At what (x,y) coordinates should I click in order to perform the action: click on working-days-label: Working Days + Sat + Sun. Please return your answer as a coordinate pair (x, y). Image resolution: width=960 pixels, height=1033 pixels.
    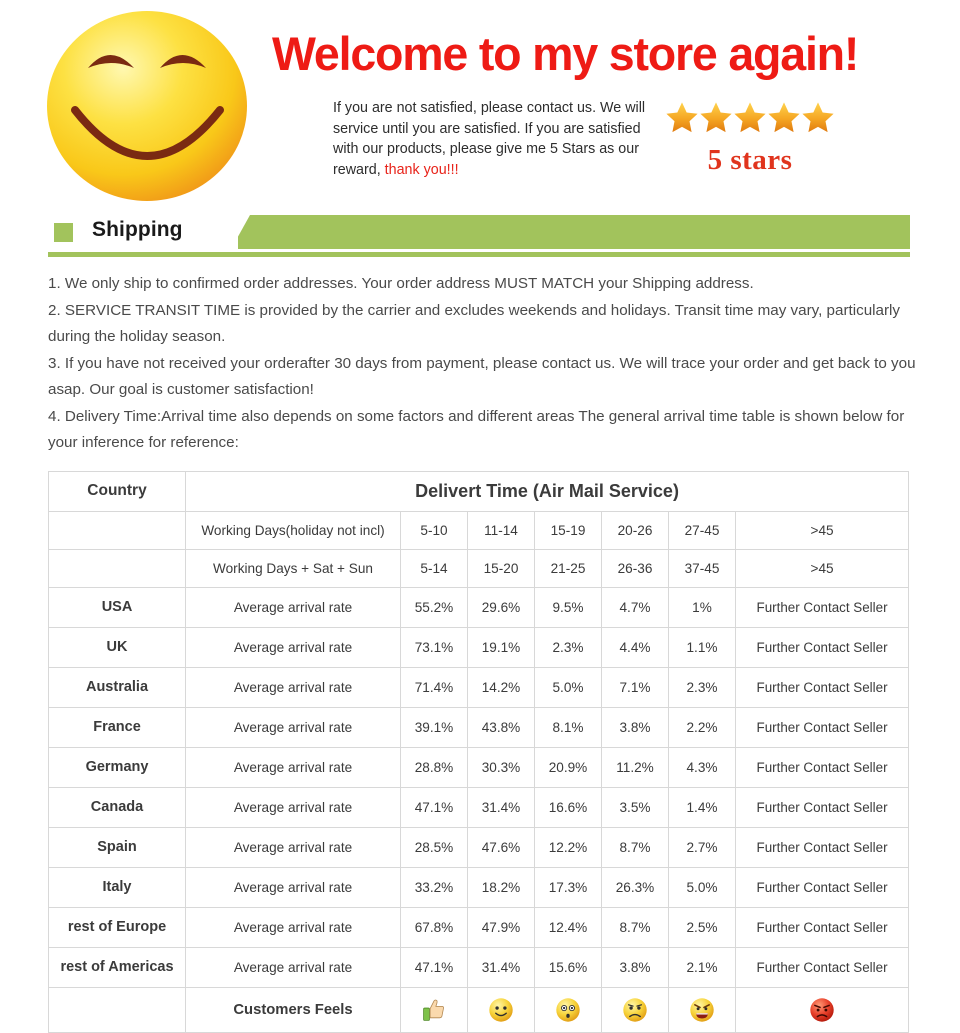
    Looking at the image, I should click on (293, 568).